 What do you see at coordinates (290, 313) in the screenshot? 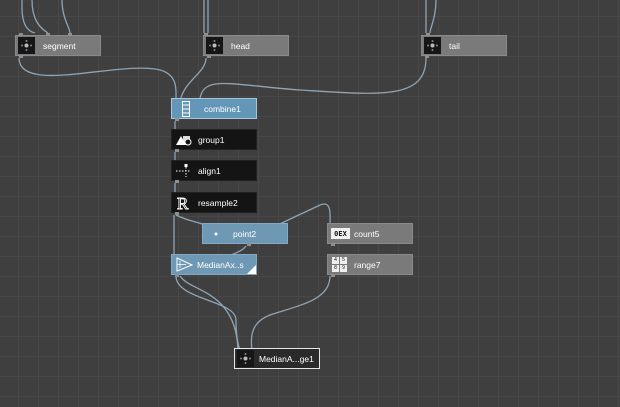
I see `wire-range-output` at bounding box center [290, 313].